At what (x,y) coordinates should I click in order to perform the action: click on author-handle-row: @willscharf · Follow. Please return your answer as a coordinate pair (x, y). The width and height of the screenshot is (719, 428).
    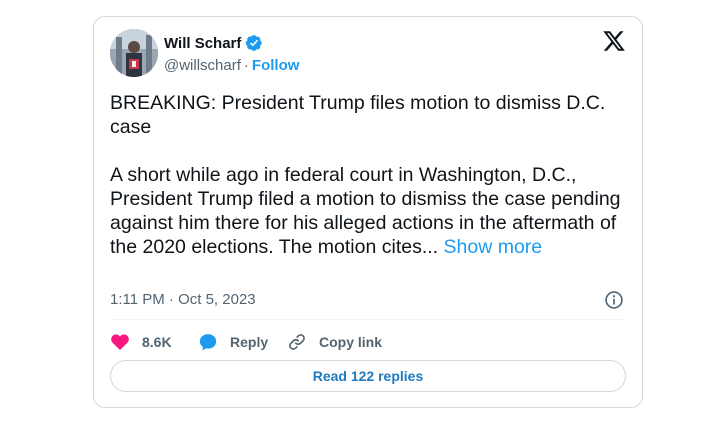
    Looking at the image, I should click on (231, 65).